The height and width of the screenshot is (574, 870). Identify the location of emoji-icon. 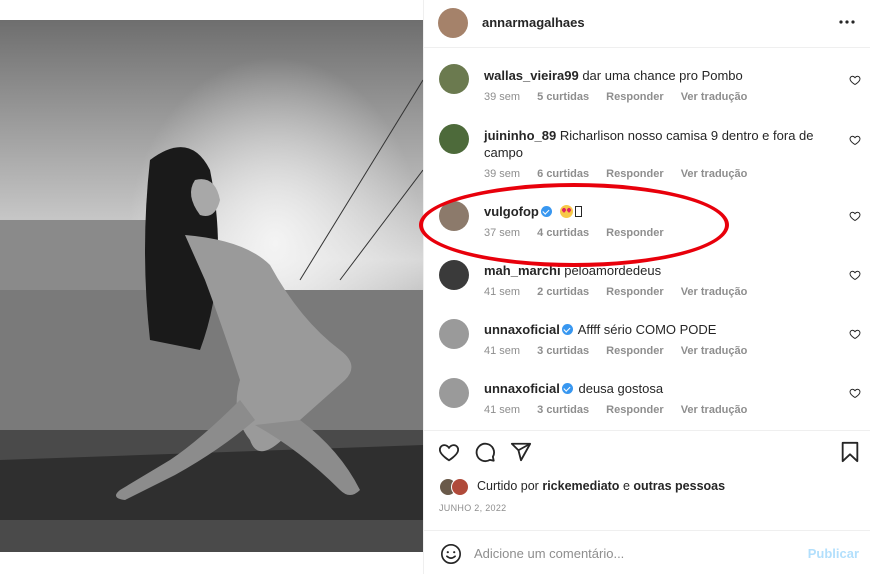
(451, 554).